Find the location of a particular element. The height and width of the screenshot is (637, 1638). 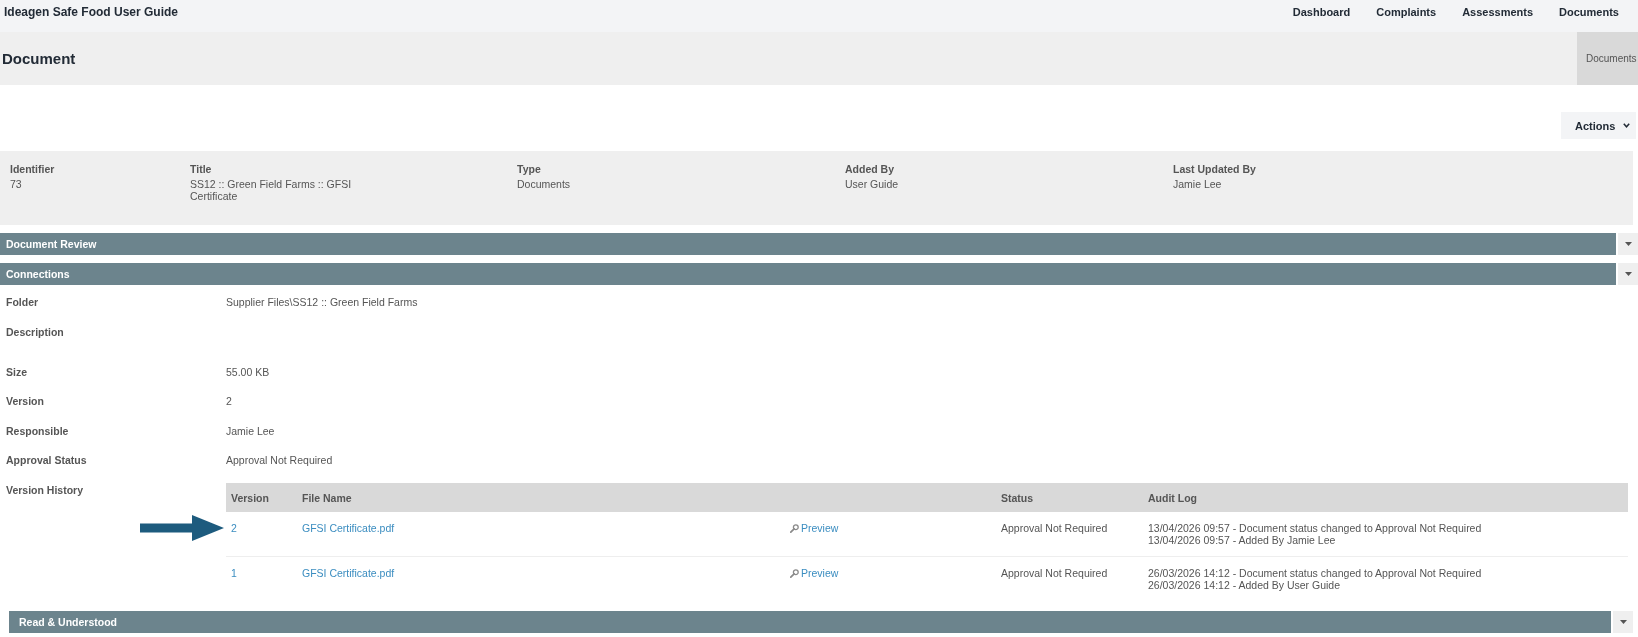

app-title: Ideagen Safe Food User Guide is located at coordinates (91, 12).